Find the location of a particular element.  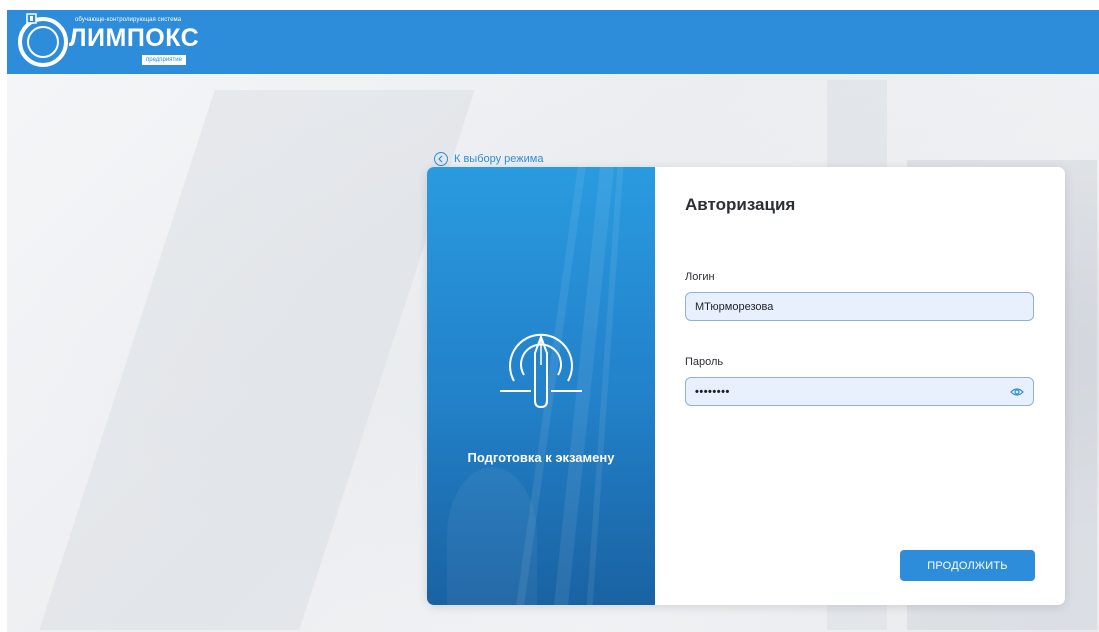

continue-button: ПРОДОЛЖИТЬ is located at coordinates (967, 565).